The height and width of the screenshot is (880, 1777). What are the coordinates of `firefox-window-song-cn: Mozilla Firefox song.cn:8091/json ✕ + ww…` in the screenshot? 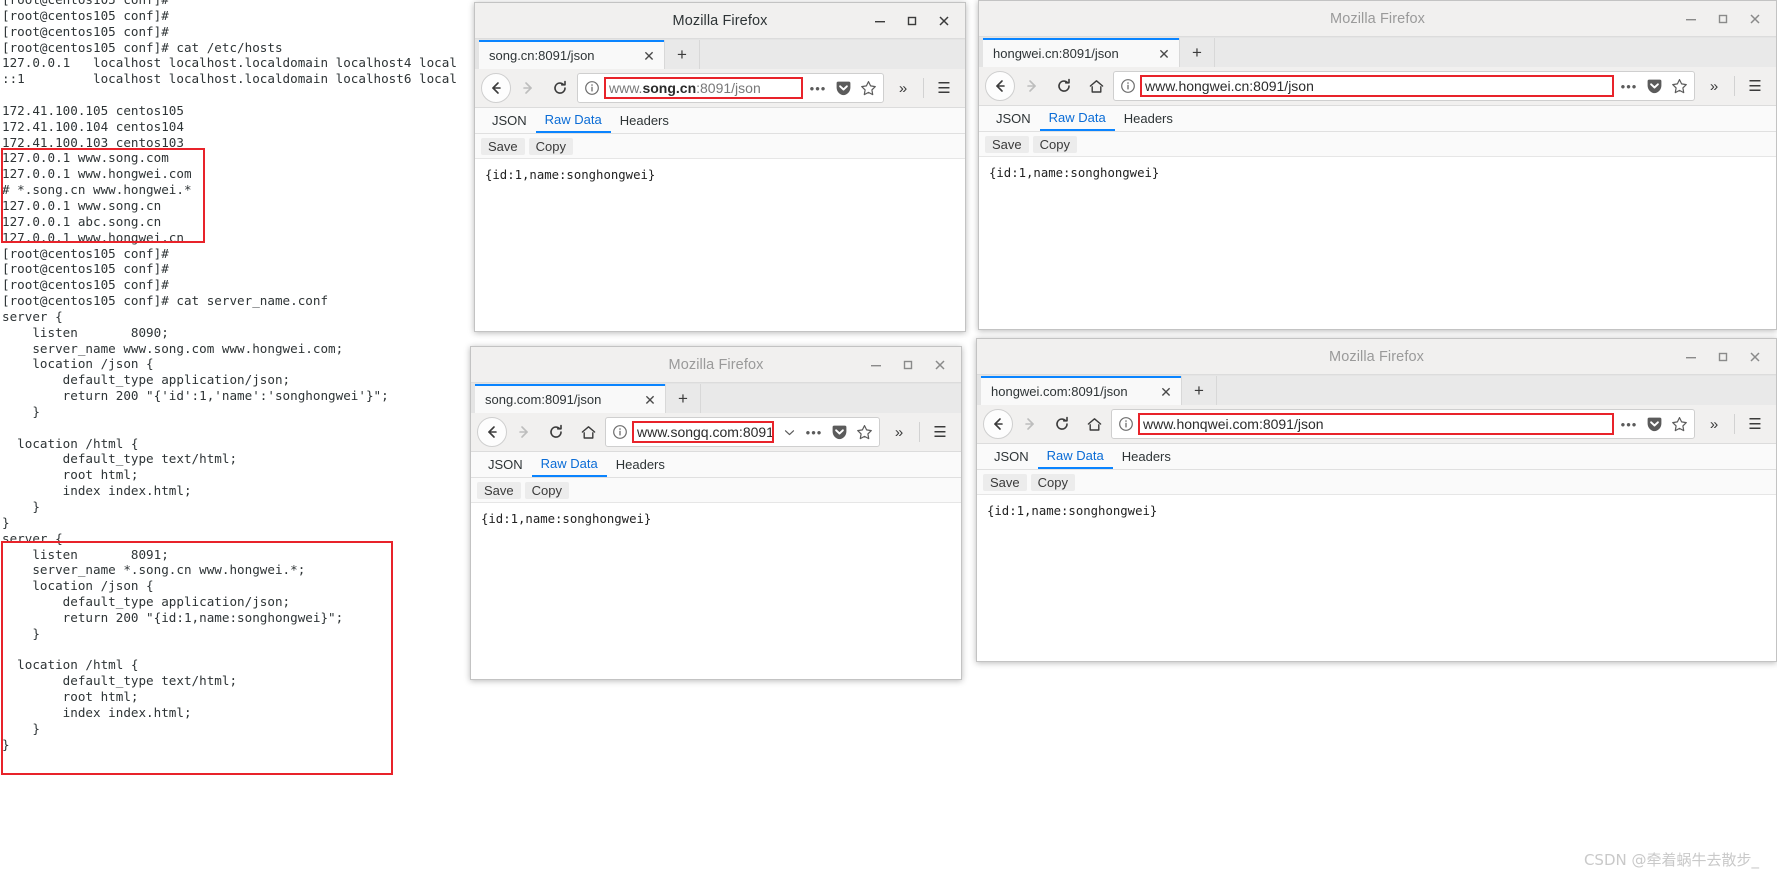 It's located at (720, 167).